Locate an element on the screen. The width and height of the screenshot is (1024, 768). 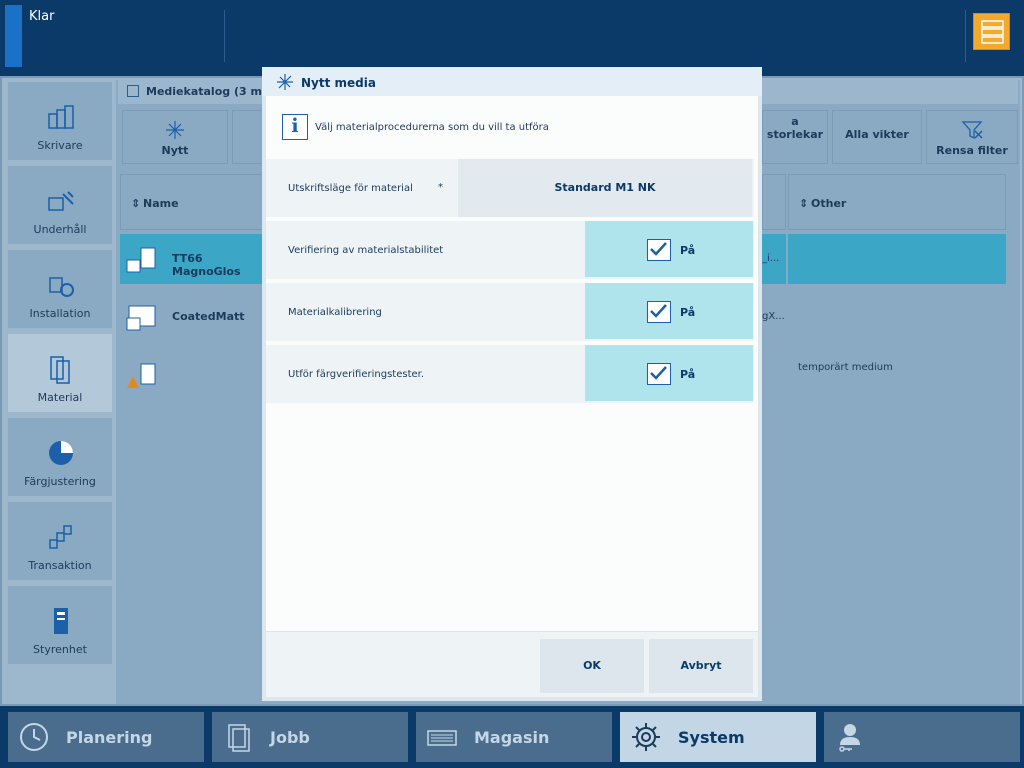
field-label: Utskriftsläge för material is located at coordinates (350, 188).